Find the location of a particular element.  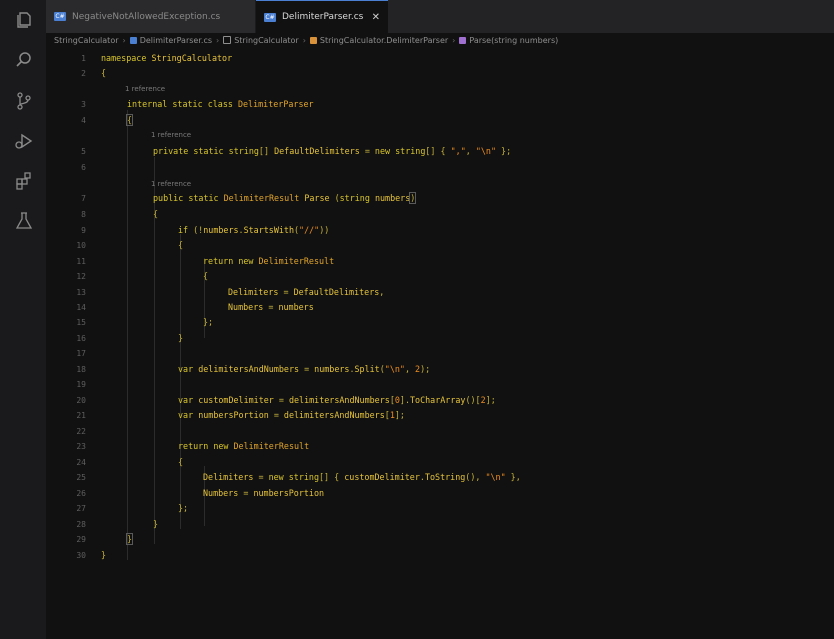

line-number: 24 is located at coordinates (81, 462).